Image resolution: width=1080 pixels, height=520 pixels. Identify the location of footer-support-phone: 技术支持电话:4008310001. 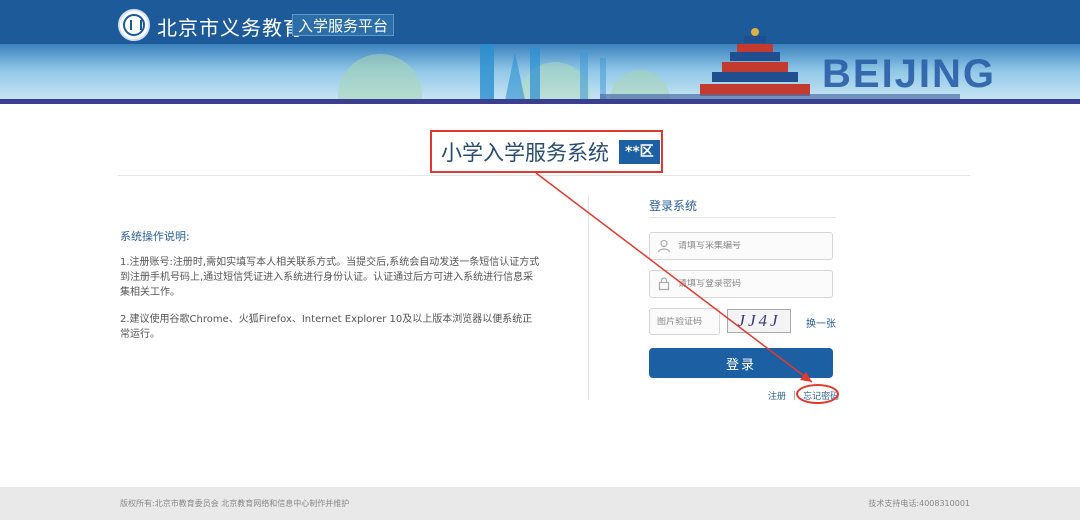
(919, 503).